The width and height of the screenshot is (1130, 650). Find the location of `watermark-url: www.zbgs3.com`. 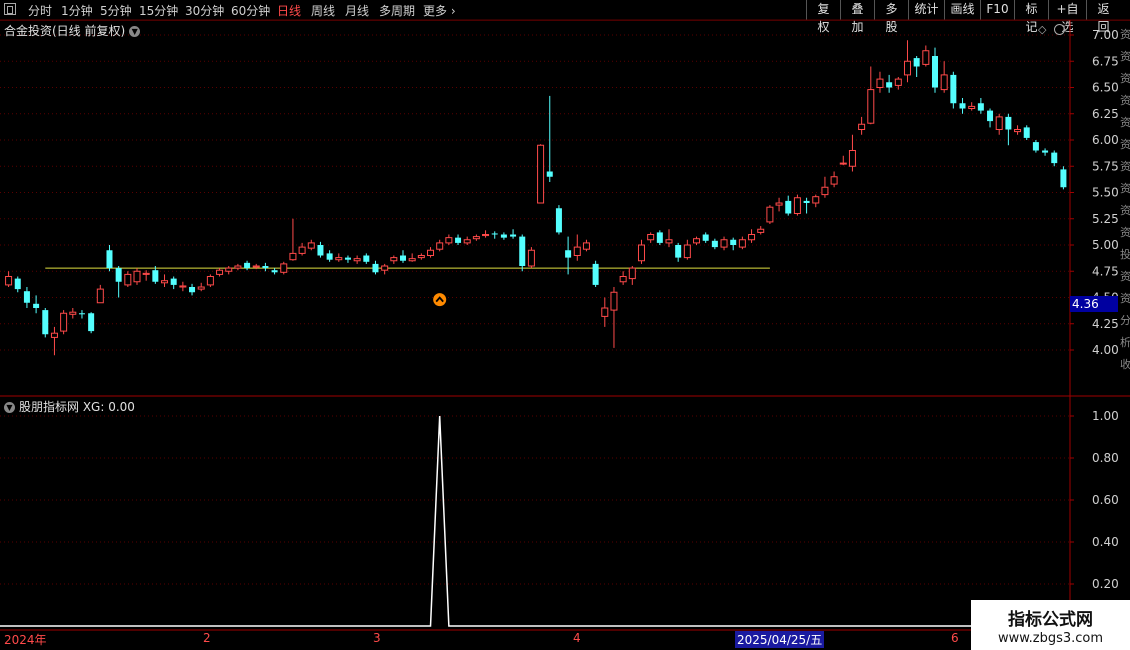

watermark-url: www.zbgs3.com is located at coordinates (1050, 638).